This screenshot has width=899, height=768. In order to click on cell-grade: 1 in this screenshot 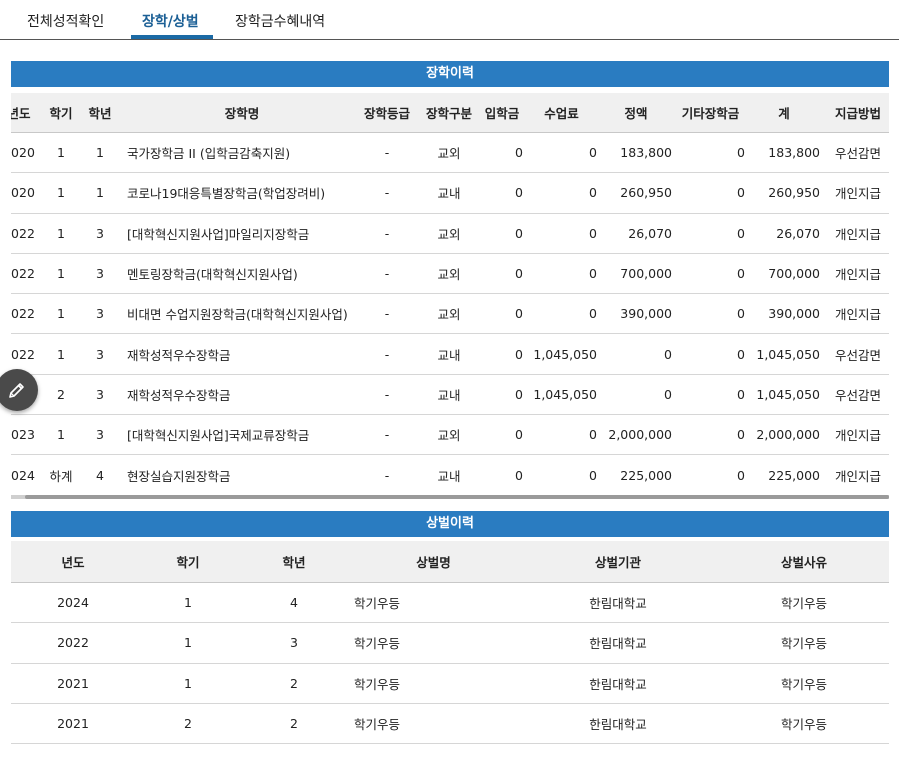, I will do `click(100, 153)`.